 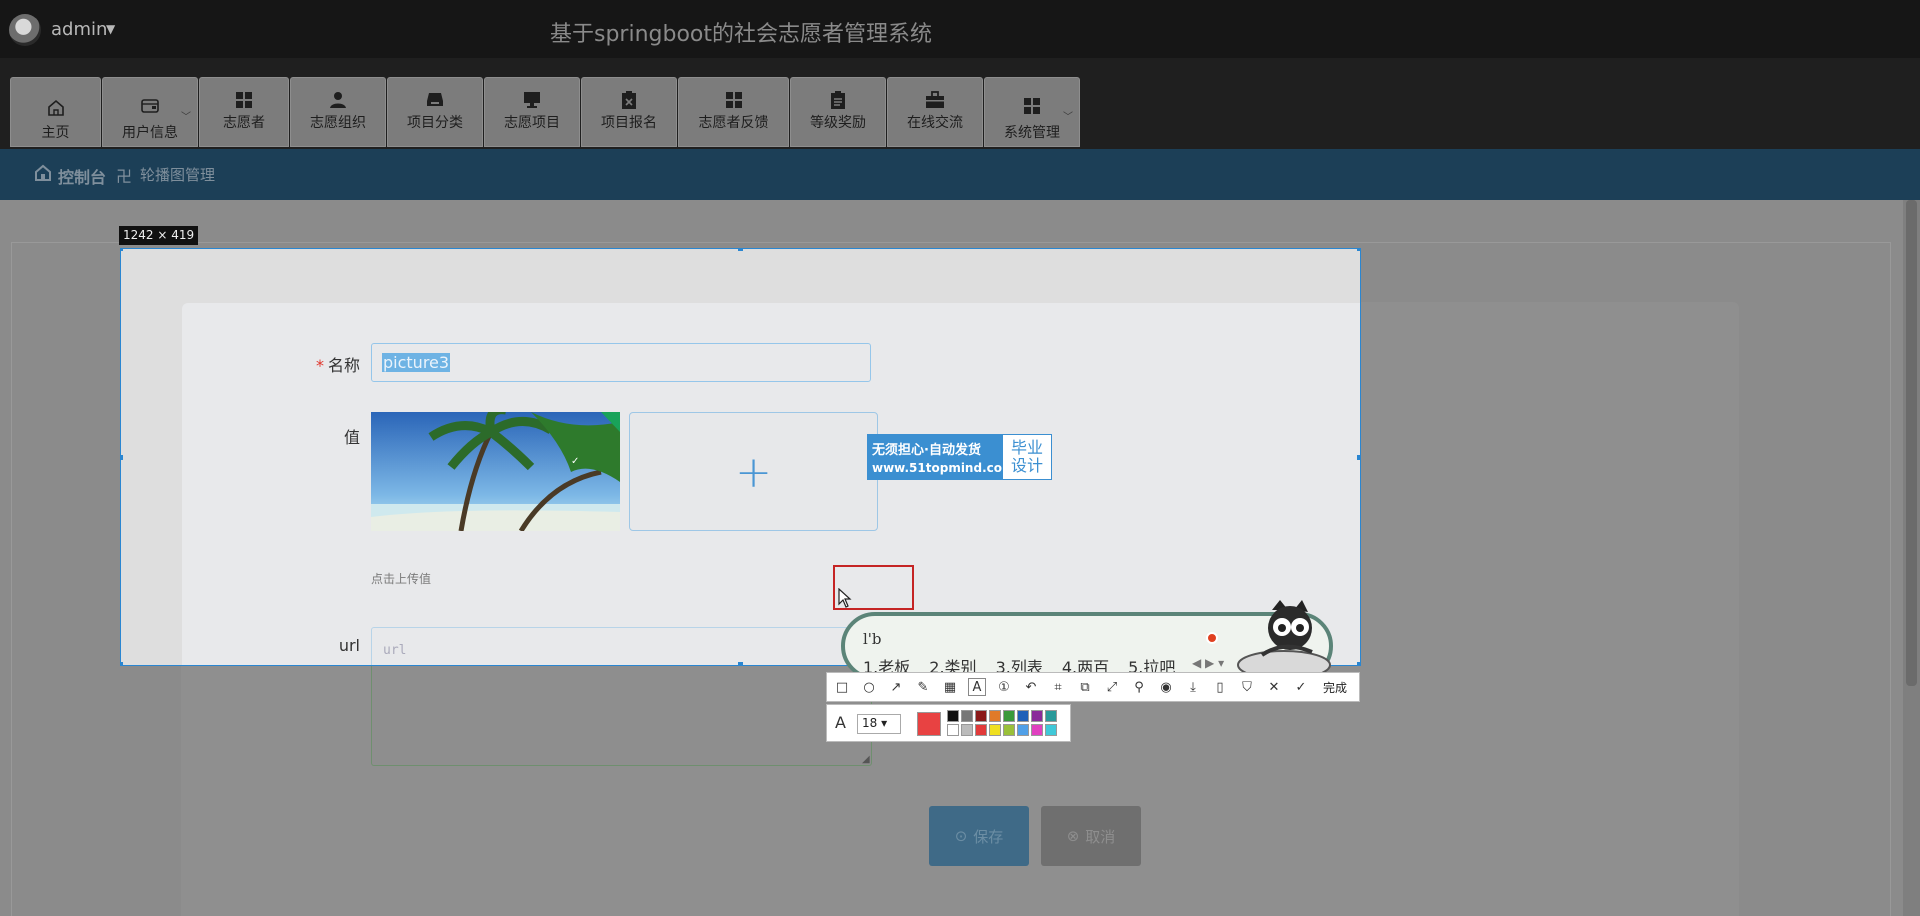 I want to click on nav-item-project-category: 项目分类, so click(x=435, y=112).